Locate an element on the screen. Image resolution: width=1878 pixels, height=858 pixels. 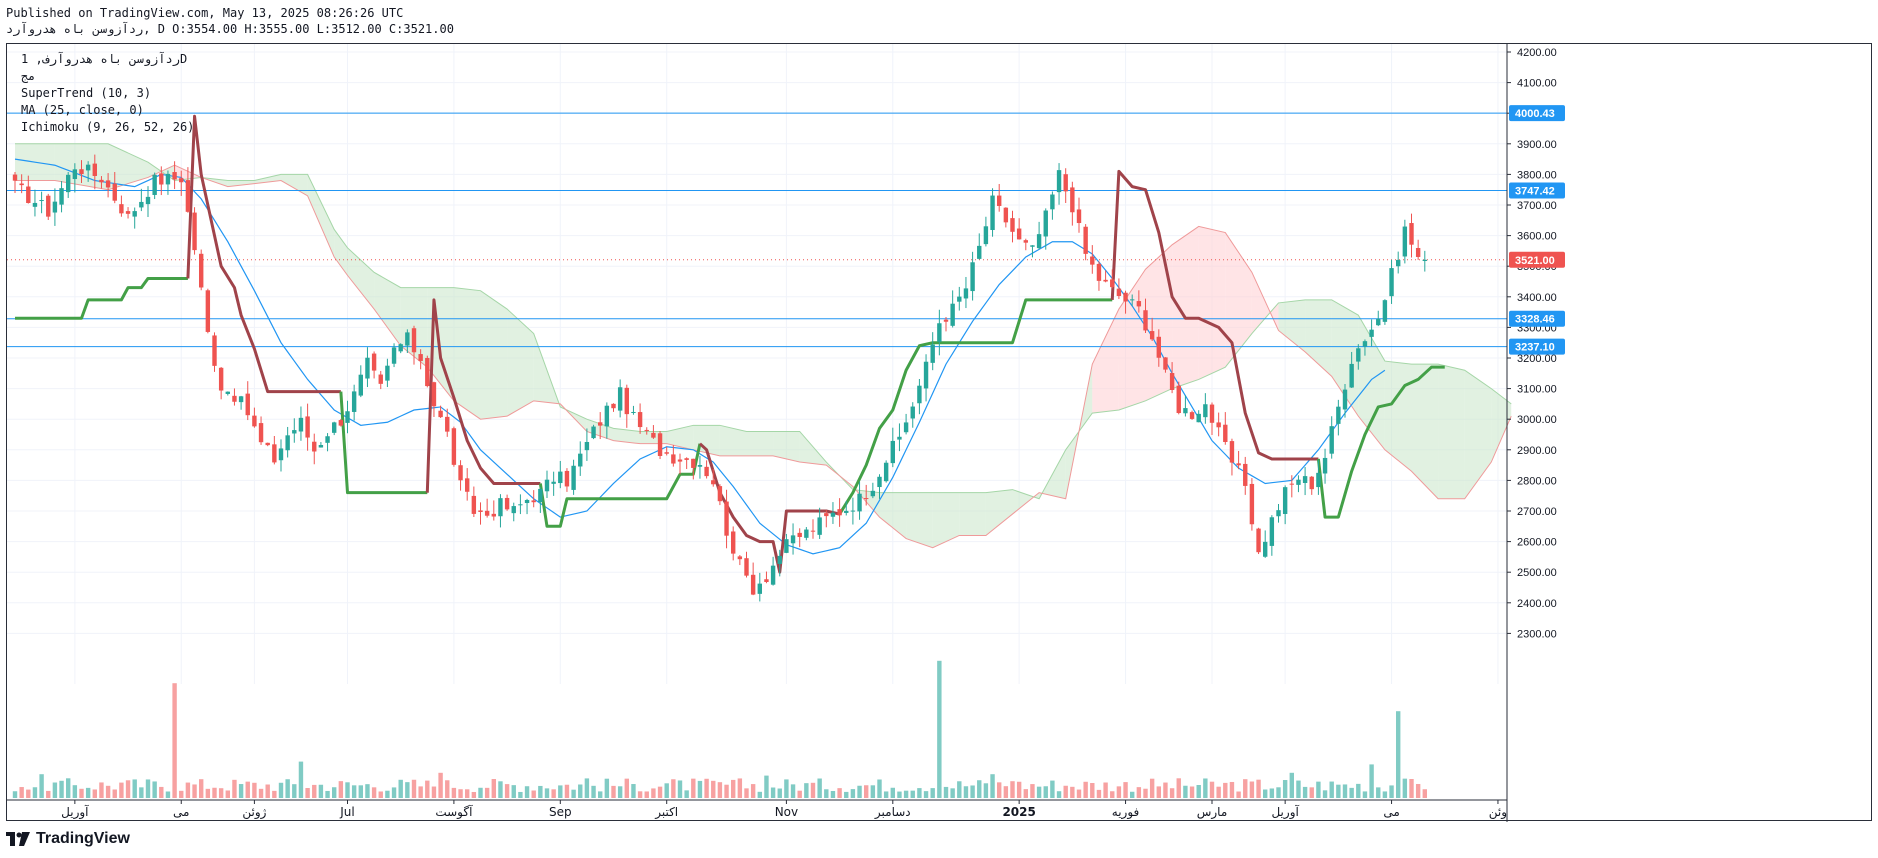
legend-ichimoku: Ichimoku (9, 26, 52, 26) is located at coordinates (107, 127).